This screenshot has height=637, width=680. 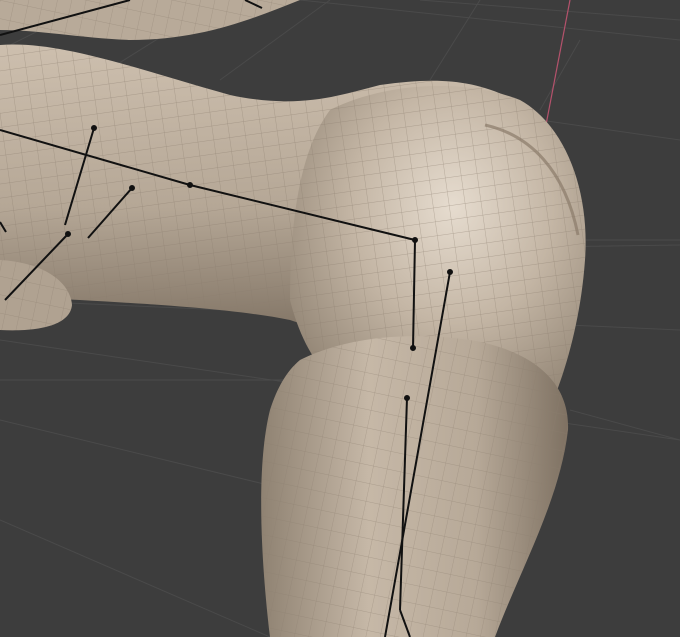 What do you see at coordinates (407, 398) in the screenshot?
I see `joint-knee` at bounding box center [407, 398].